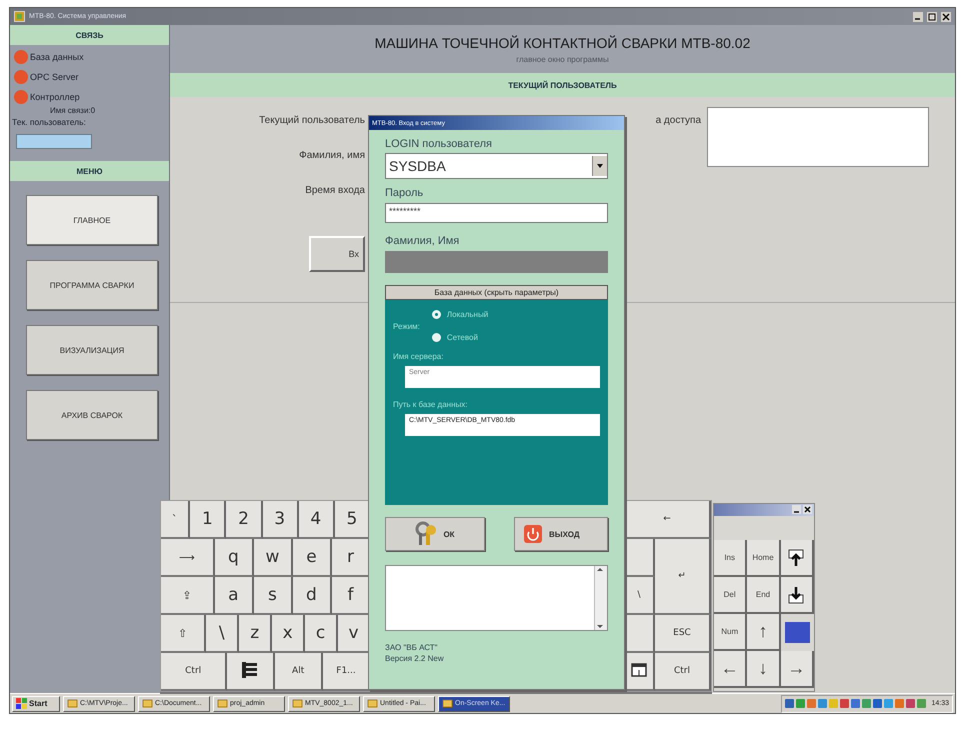 Image resolution: width=962 pixels, height=731 pixels. What do you see at coordinates (462, 337) in the screenshot?
I see `radio-label: Сетевой` at bounding box center [462, 337].